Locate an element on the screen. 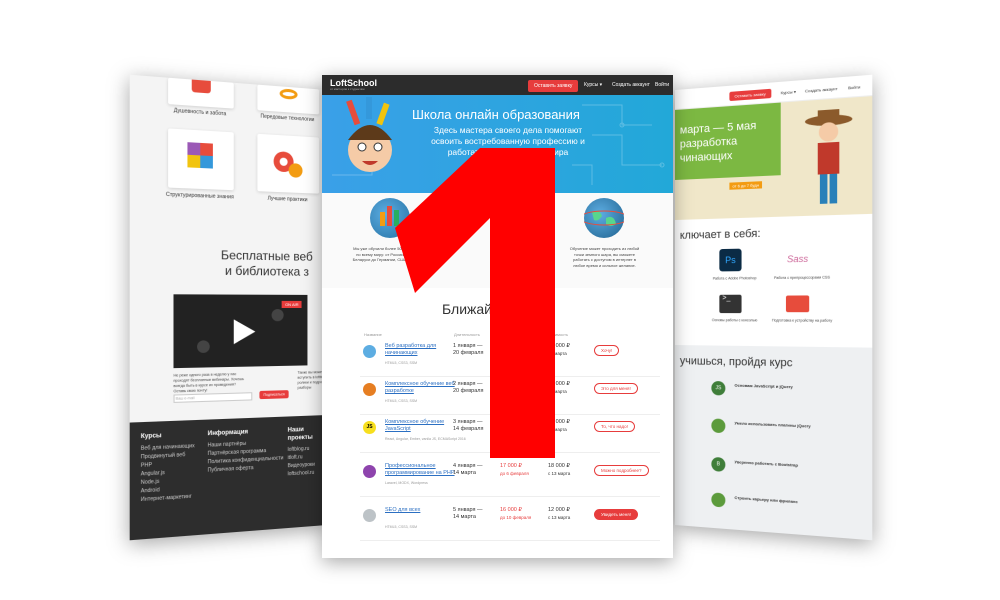 This screenshot has width=1000, height=600. tool-photoshop: Ps is located at coordinates (730, 260).